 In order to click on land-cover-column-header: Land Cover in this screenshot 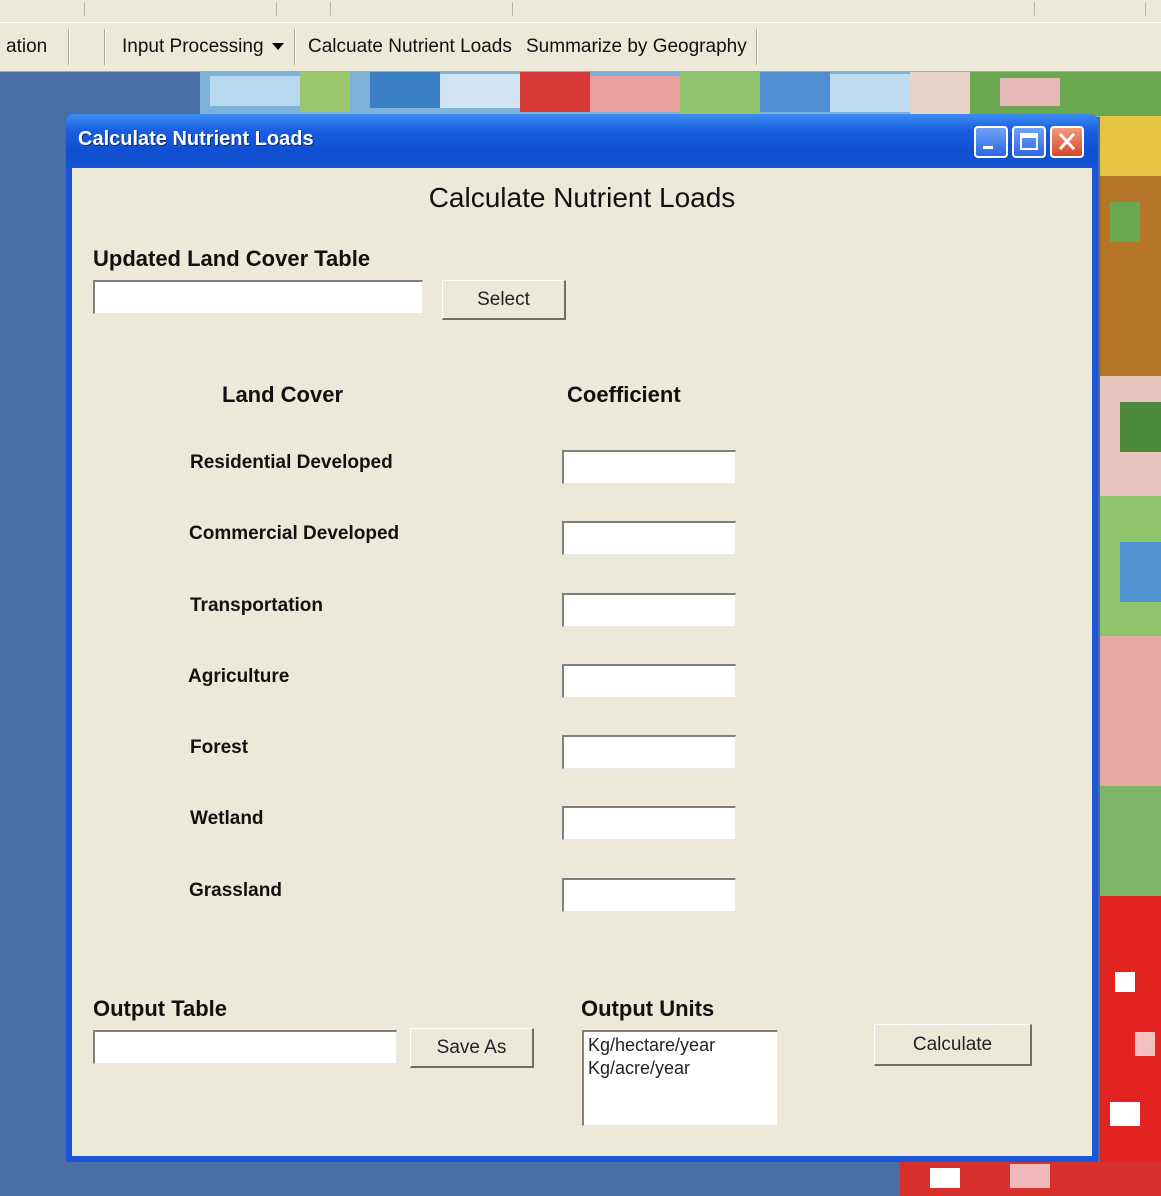, I will do `click(283, 394)`.